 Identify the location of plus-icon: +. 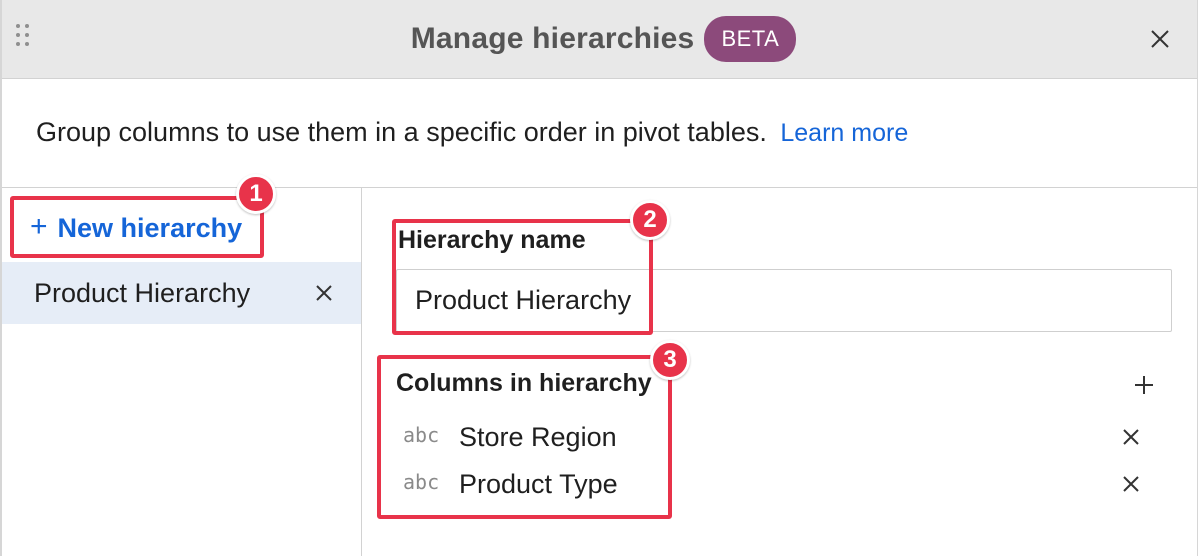
(39, 226).